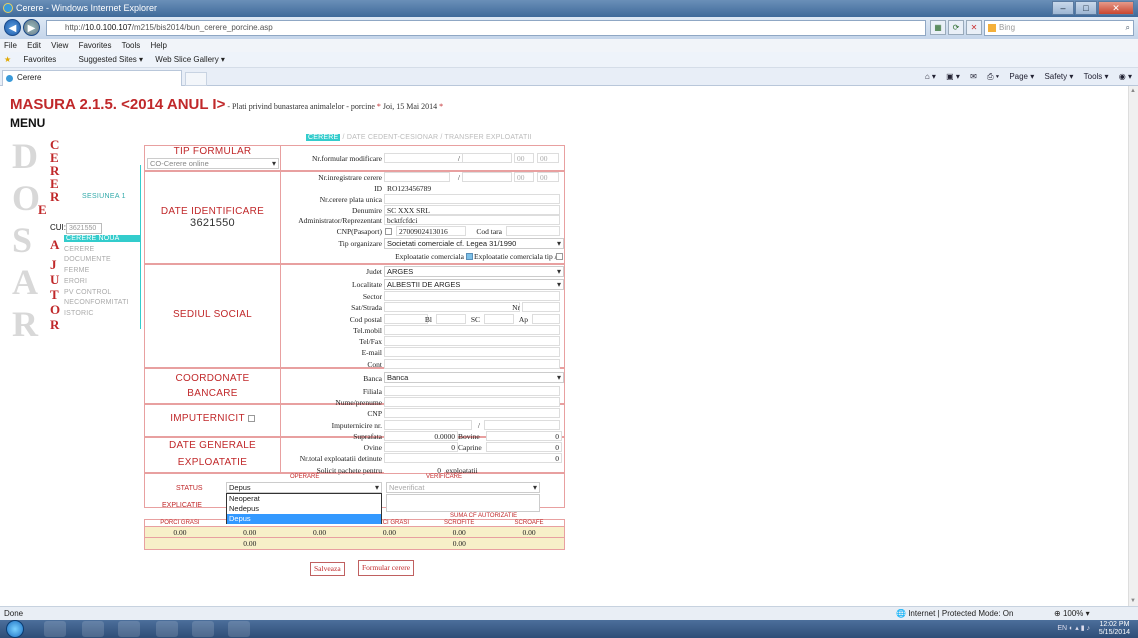 Image resolution: width=1138 pixels, height=638 pixels. What do you see at coordinates (1073, 628) in the screenshot?
I see `system-tray: EN ◐ ▴ ▮ ♪` at bounding box center [1073, 628].